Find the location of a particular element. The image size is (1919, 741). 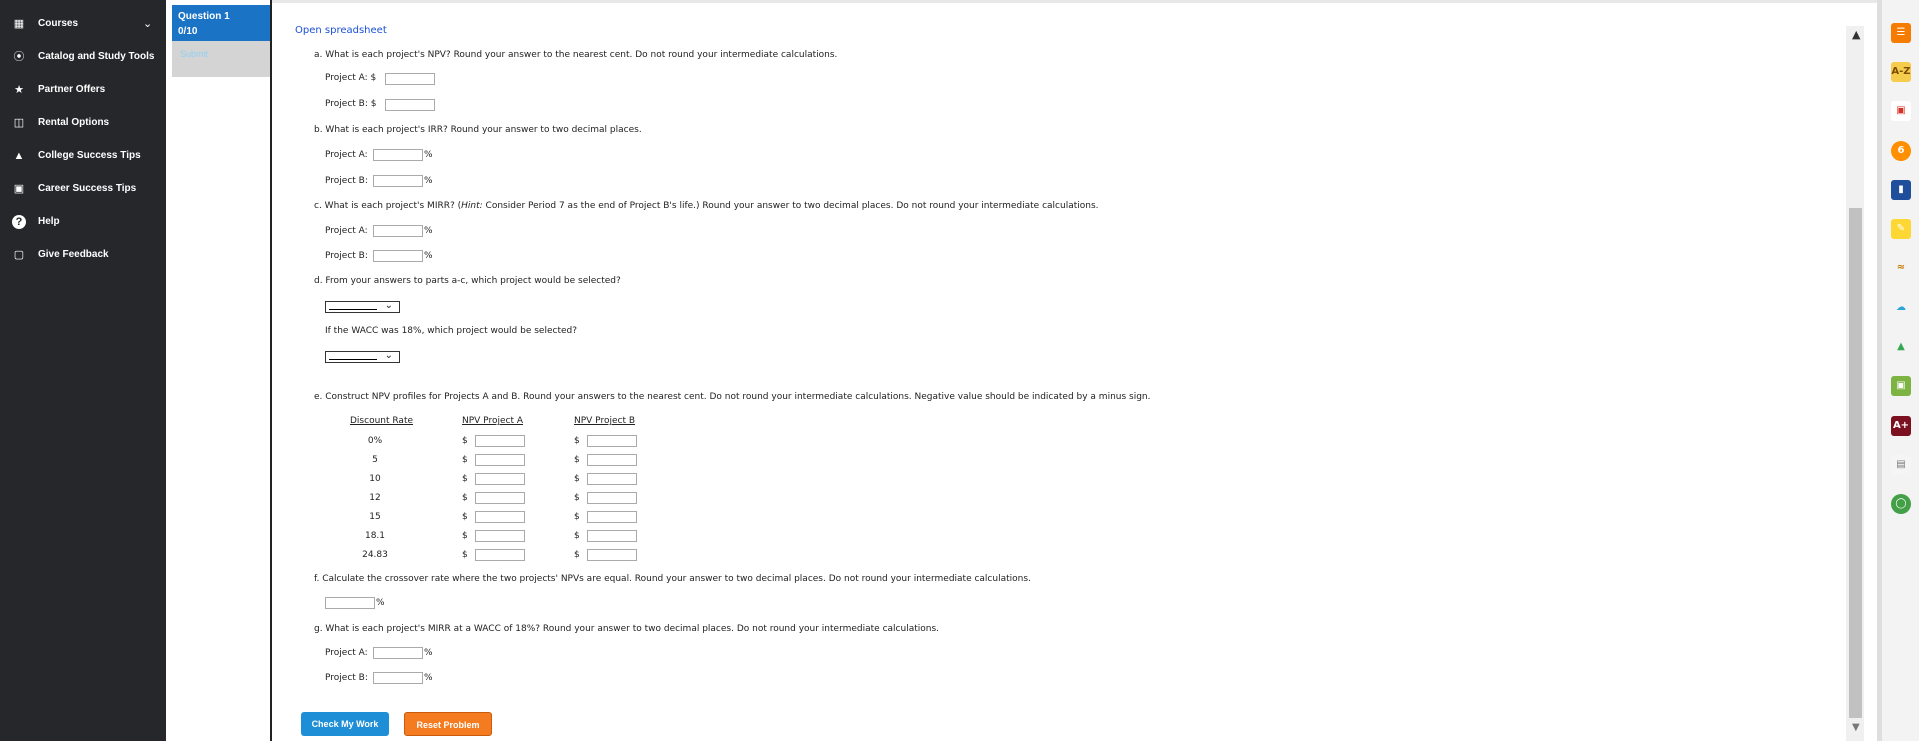

mirr-project-a-input is located at coordinates (398, 231).